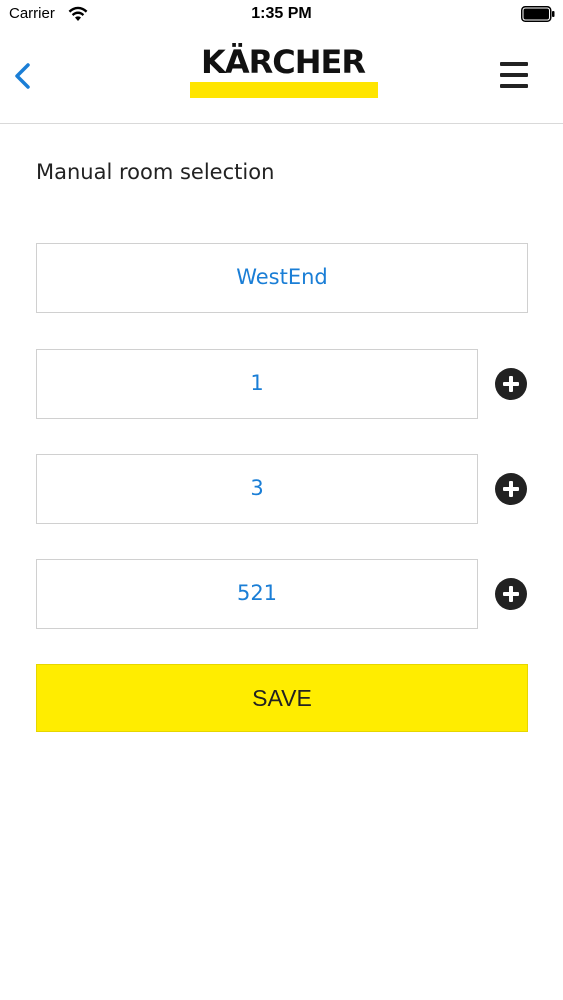 This screenshot has height=1000, width=563. Describe the element at coordinates (257, 384) in the screenshot. I see `floor-field: 1` at that location.